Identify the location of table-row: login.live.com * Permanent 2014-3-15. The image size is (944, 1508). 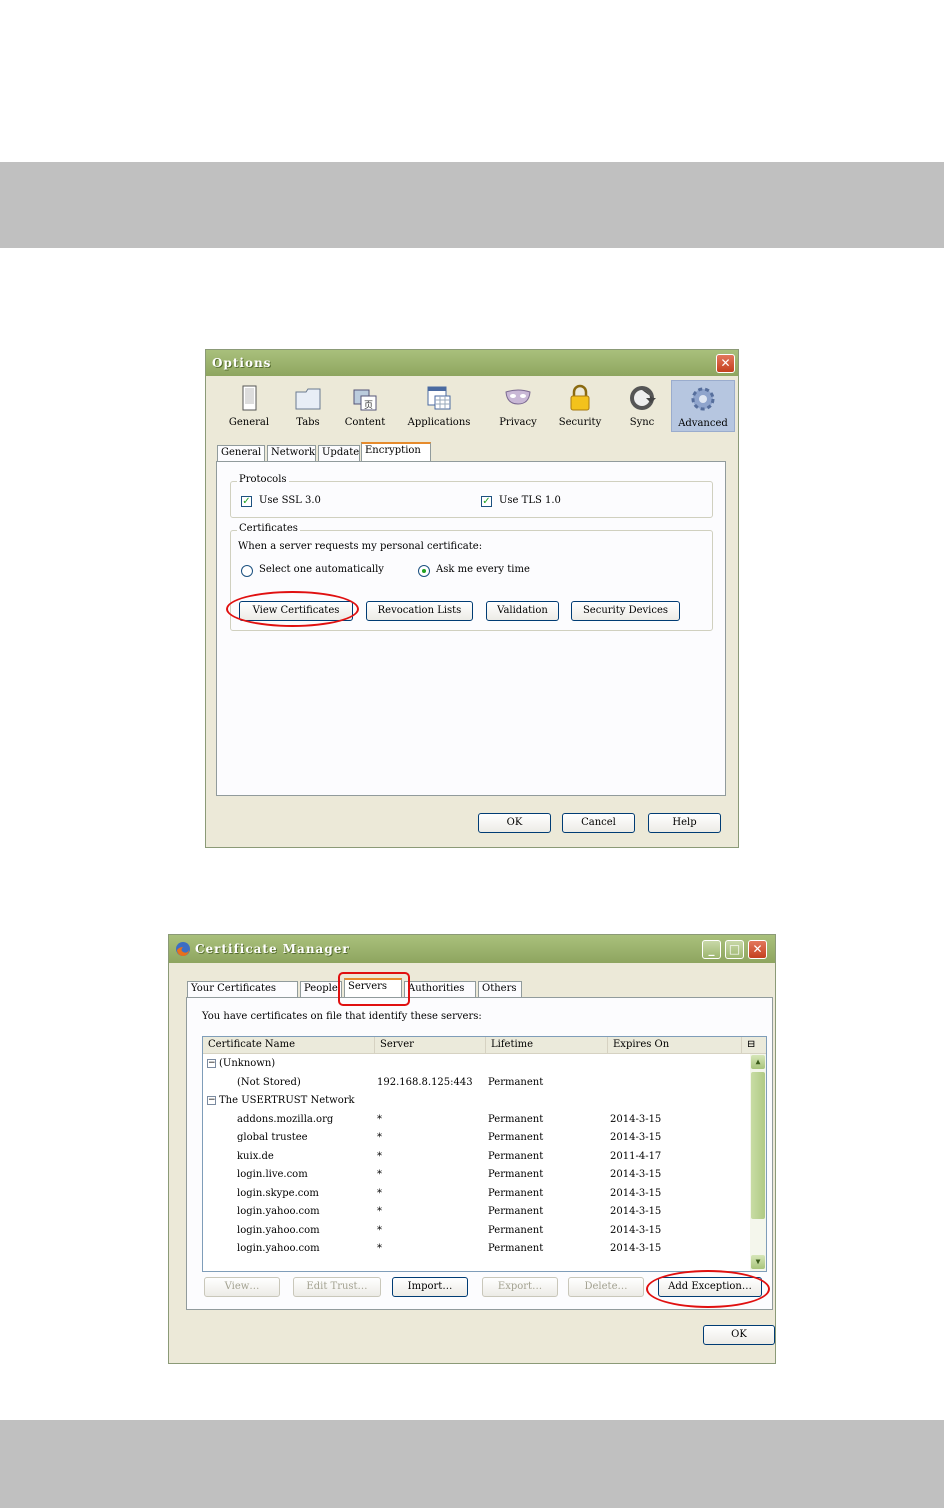
(476, 1175).